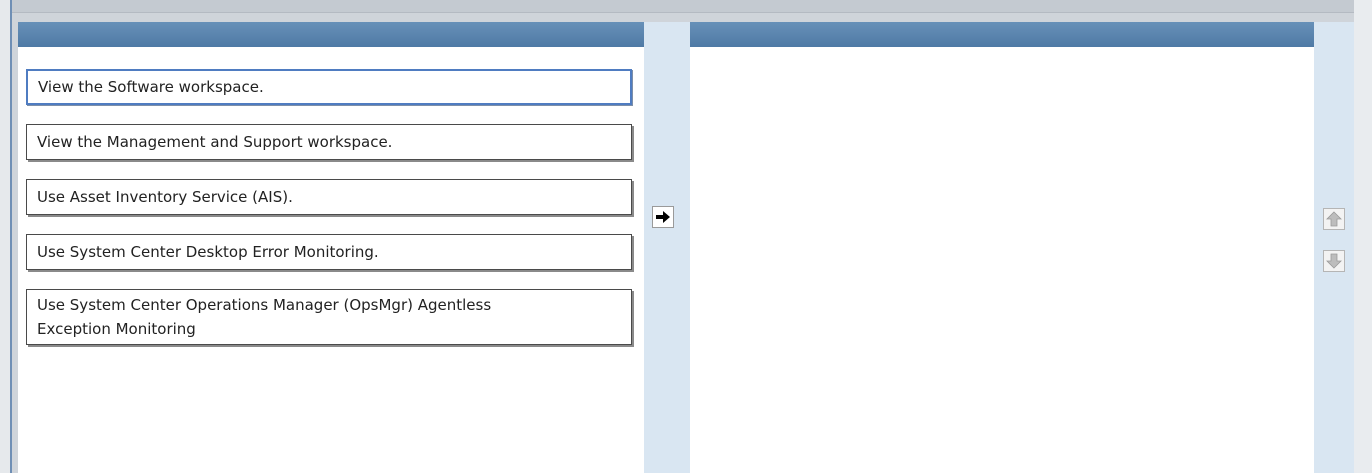  What do you see at coordinates (331, 34) in the screenshot?
I see `left-list-header` at bounding box center [331, 34].